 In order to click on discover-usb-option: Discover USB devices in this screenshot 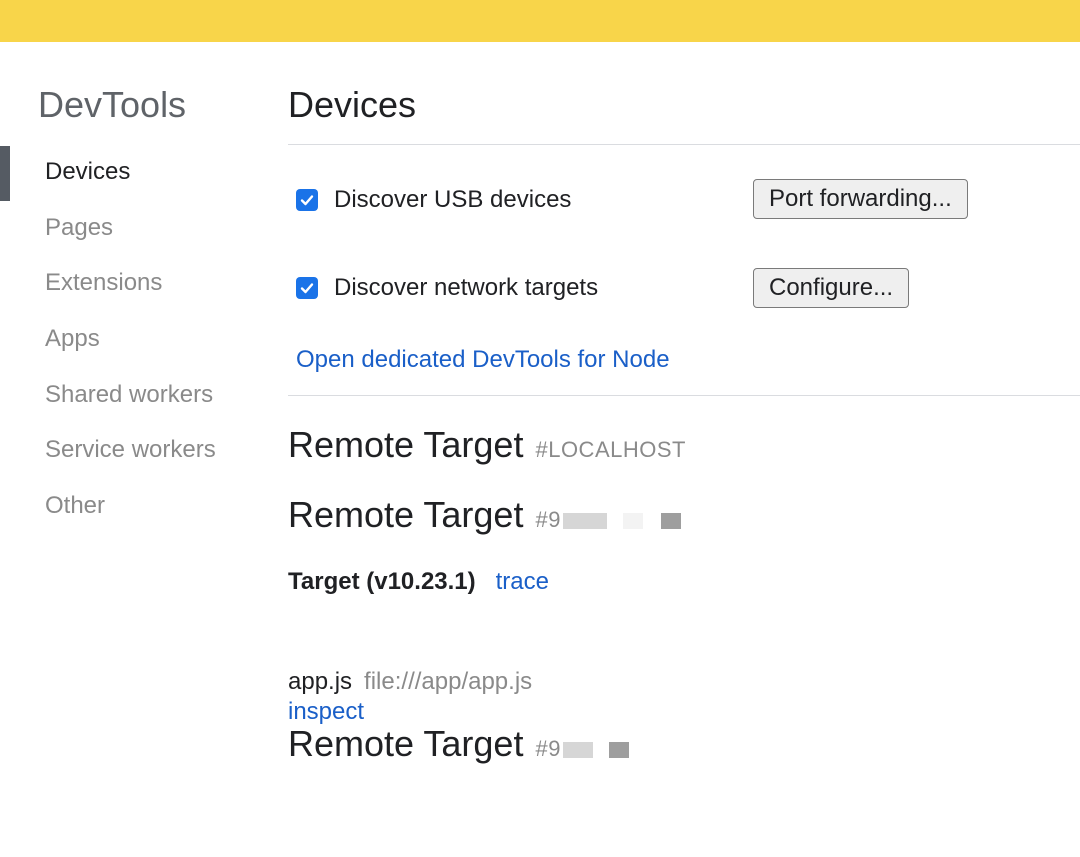, I will do `click(433, 200)`.